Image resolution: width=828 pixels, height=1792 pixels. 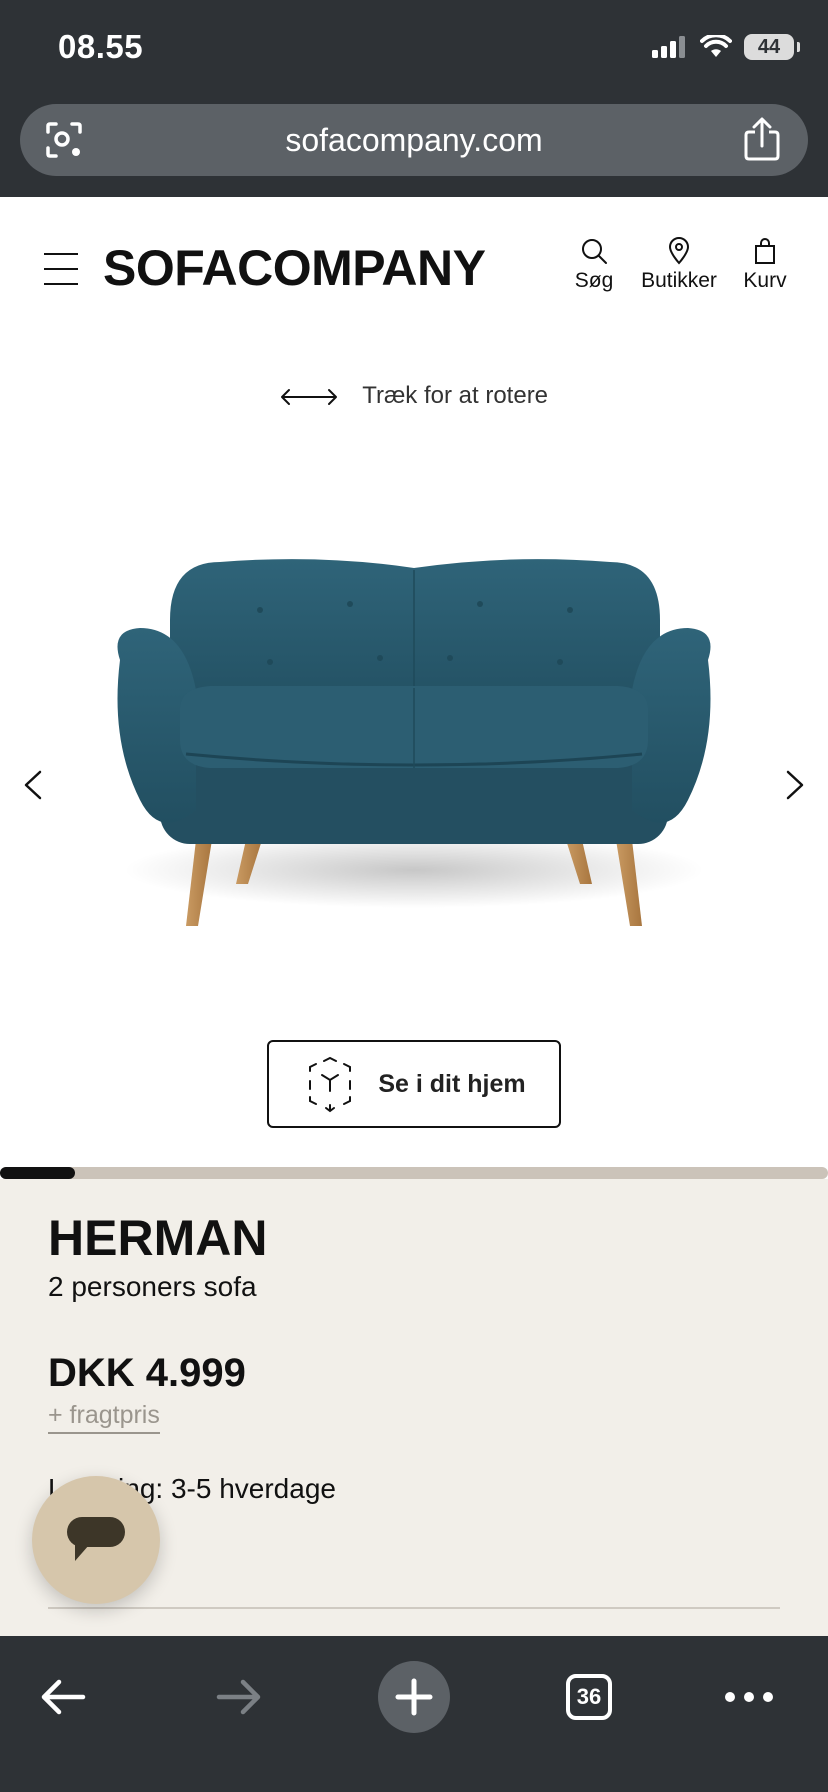 I want to click on cart-button: Kurv, so click(x=765, y=265).